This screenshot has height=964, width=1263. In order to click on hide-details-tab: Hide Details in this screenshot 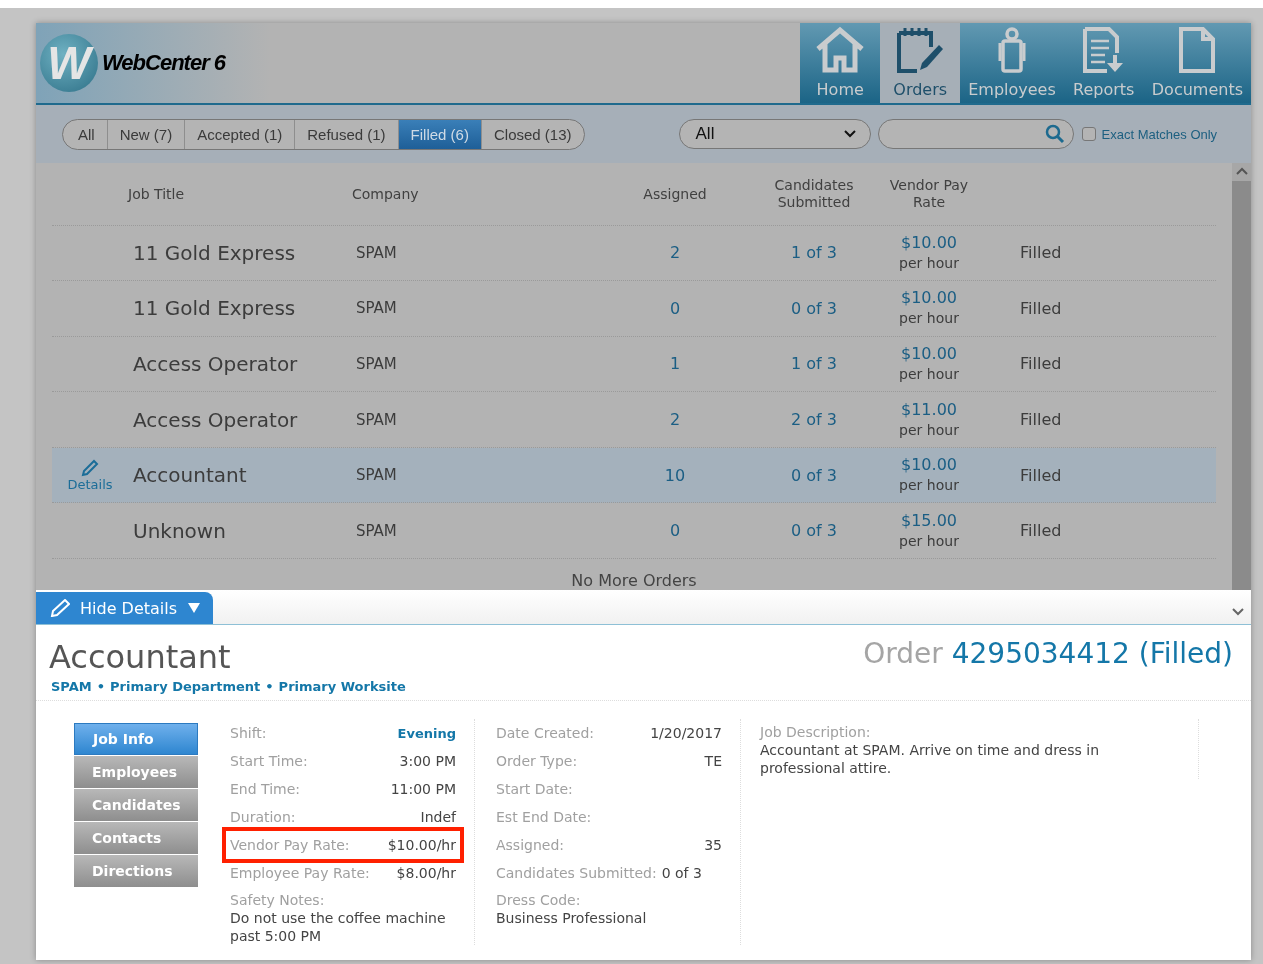, I will do `click(125, 608)`.